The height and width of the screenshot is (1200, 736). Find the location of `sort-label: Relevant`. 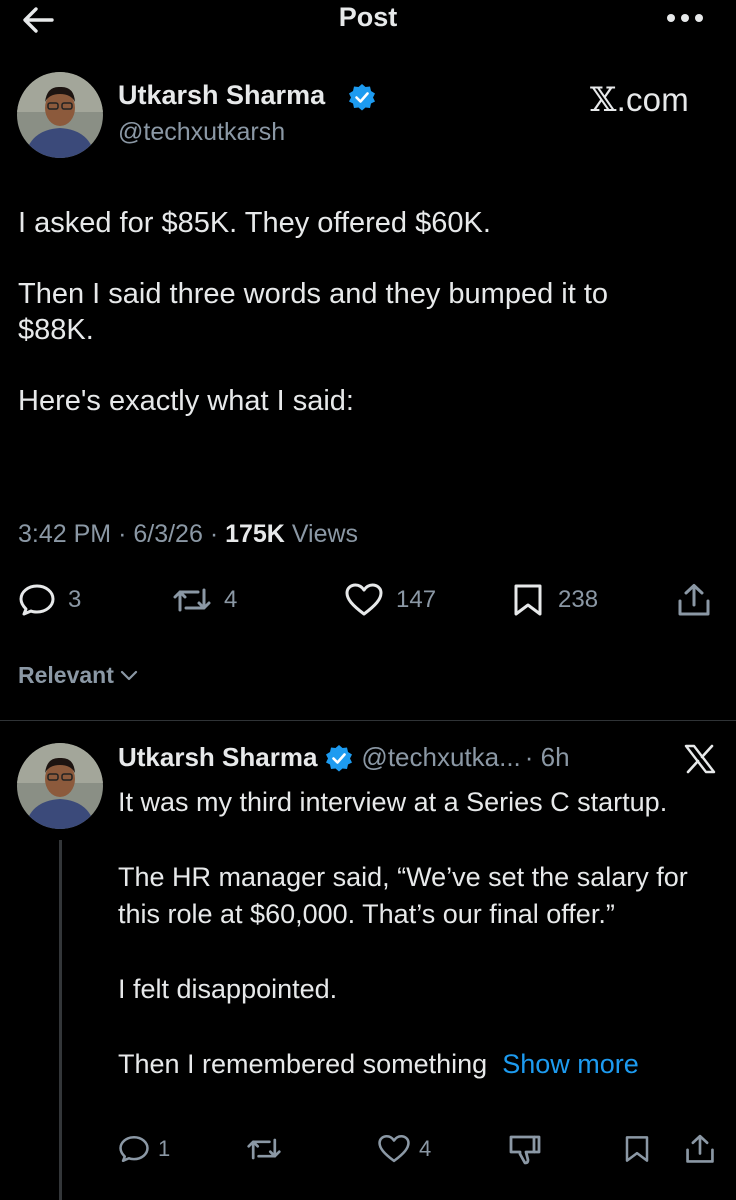

sort-label: Relevant is located at coordinates (66, 675).